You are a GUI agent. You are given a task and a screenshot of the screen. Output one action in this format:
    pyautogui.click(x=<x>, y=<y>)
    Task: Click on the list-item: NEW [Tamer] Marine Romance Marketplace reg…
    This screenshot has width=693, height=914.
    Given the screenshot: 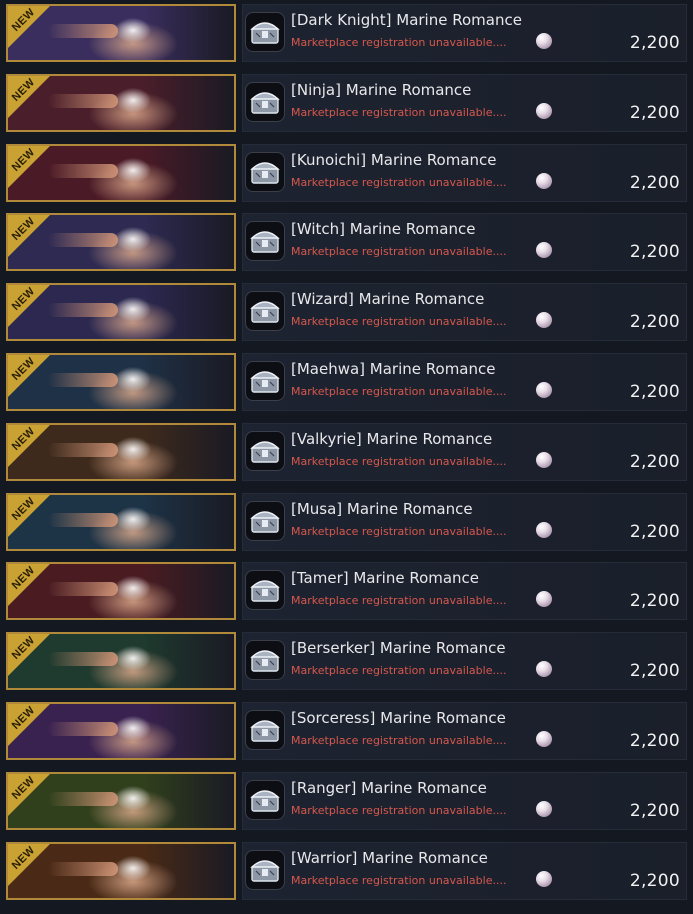 What is the action you would take?
    pyautogui.click(x=346, y=591)
    